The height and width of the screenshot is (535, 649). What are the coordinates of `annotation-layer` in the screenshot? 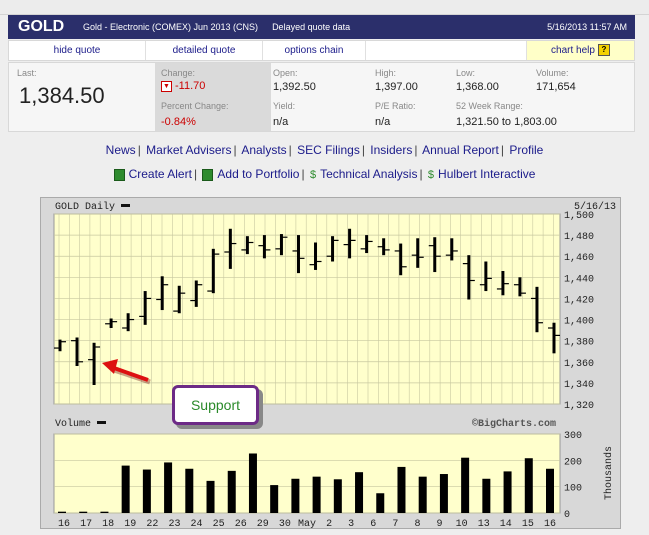 It's located at (126, 372).